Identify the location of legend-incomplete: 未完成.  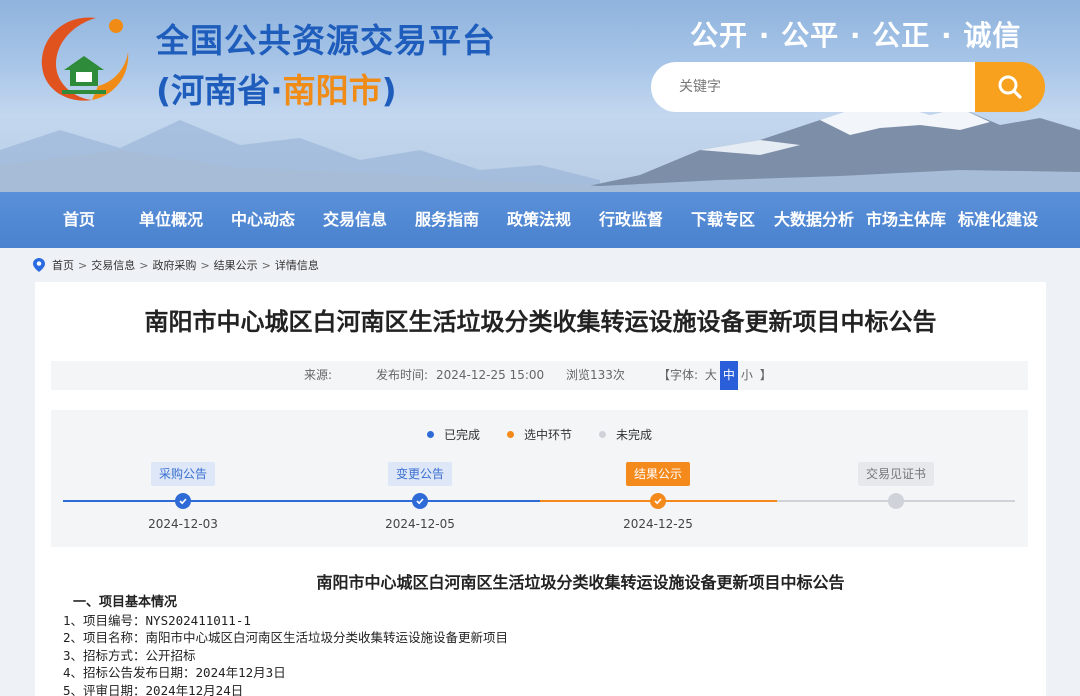
(625, 434).